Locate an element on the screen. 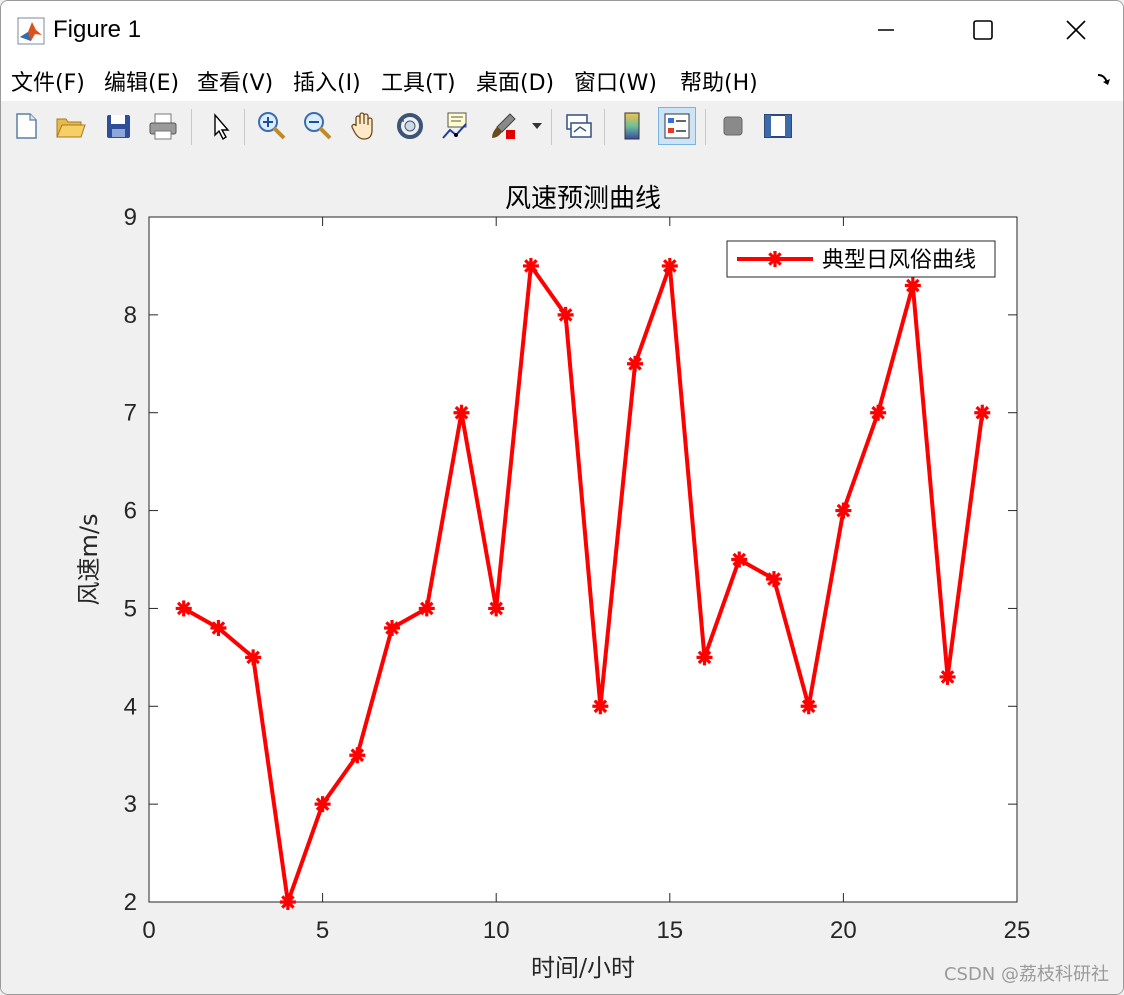 This screenshot has height=995, width=1124. y-tick-label: 3 is located at coordinates (130, 804).